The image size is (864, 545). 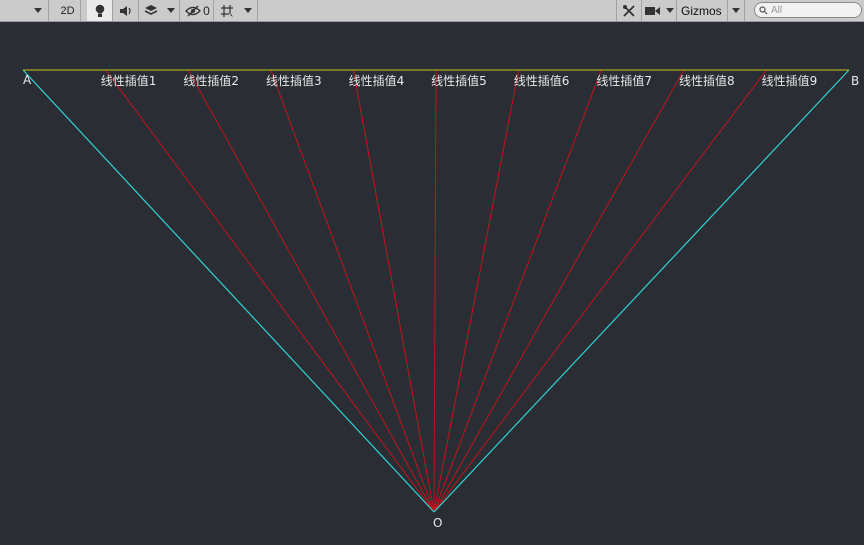 I want to click on interp-label-9: 线性插值9, so click(x=790, y=80).